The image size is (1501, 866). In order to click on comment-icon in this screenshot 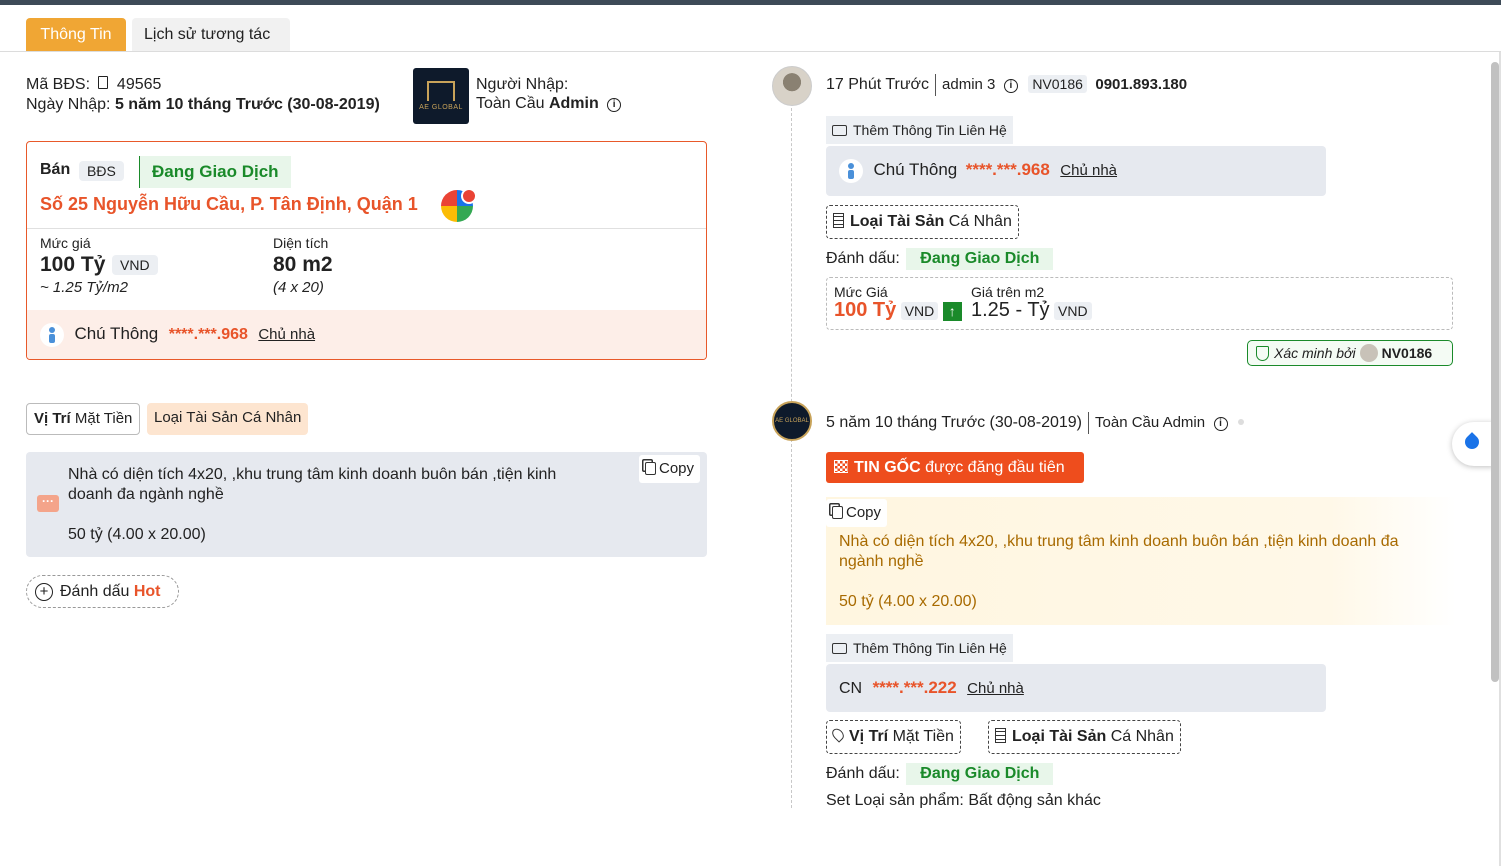, I will do `click(48, 503)`.